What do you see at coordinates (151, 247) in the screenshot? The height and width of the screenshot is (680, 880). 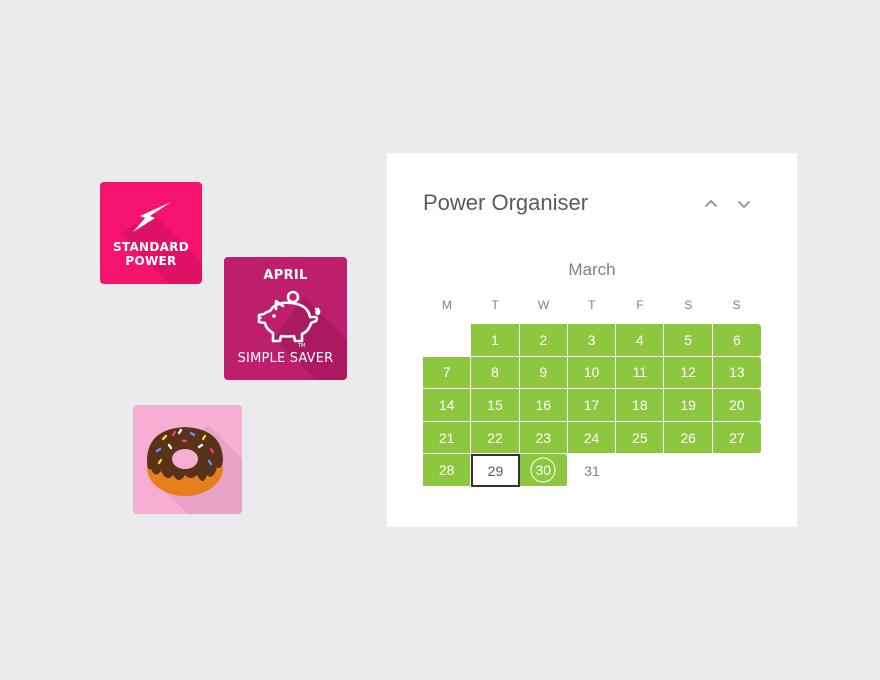 I see `tile-label-line1: STANDARD` at bounding box center [151, 247].